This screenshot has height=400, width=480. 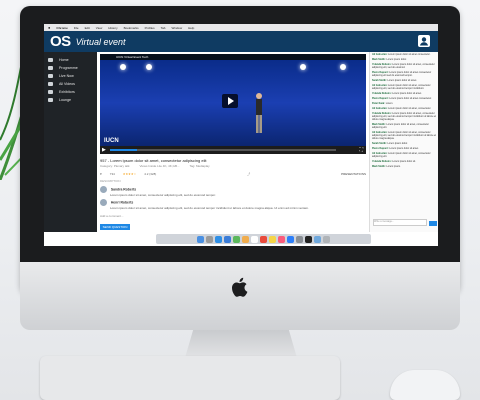 I want to click on chat-text: Lorem ipsum., so click(x=393, y=166).